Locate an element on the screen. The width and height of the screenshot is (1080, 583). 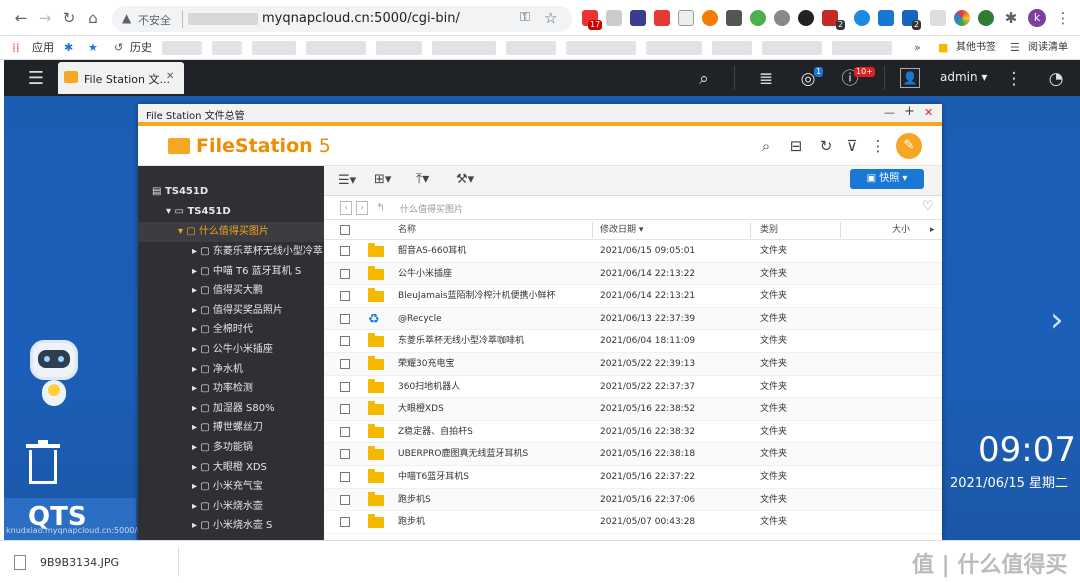
close-tab-icon: ✕ is located at coordinates (170, 76).